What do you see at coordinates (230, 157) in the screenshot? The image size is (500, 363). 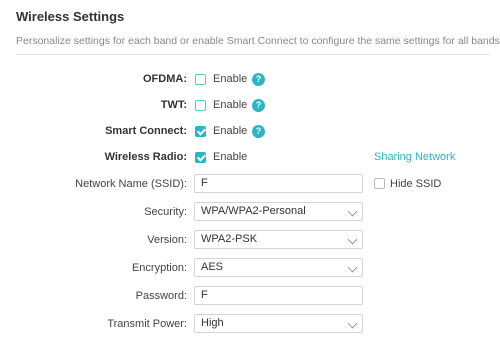 I see `wireless-radio-enable-label: Enable` at bounding box center [230, 157].